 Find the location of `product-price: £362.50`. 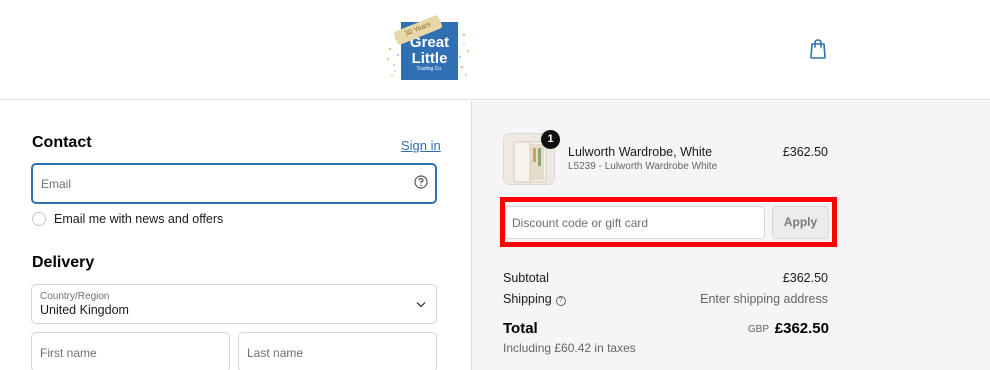

product-price: £362.50 is located at coordinates (805, 152).